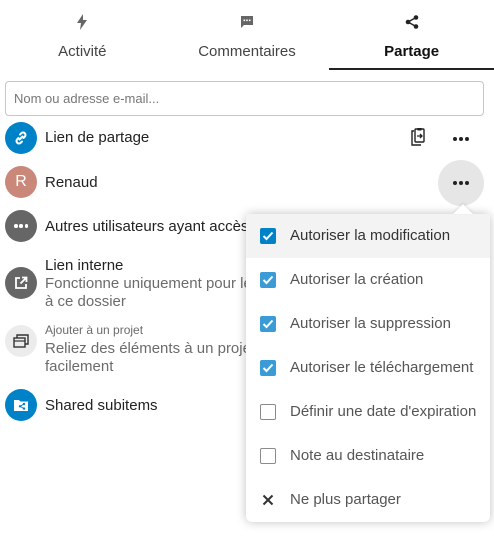 The width and height of the screenshot is (494, 541). What do you see at coordinates (411, 35) in the screenshot?
I see `tab-sharing: Partage` at bounding box center [411, 35].